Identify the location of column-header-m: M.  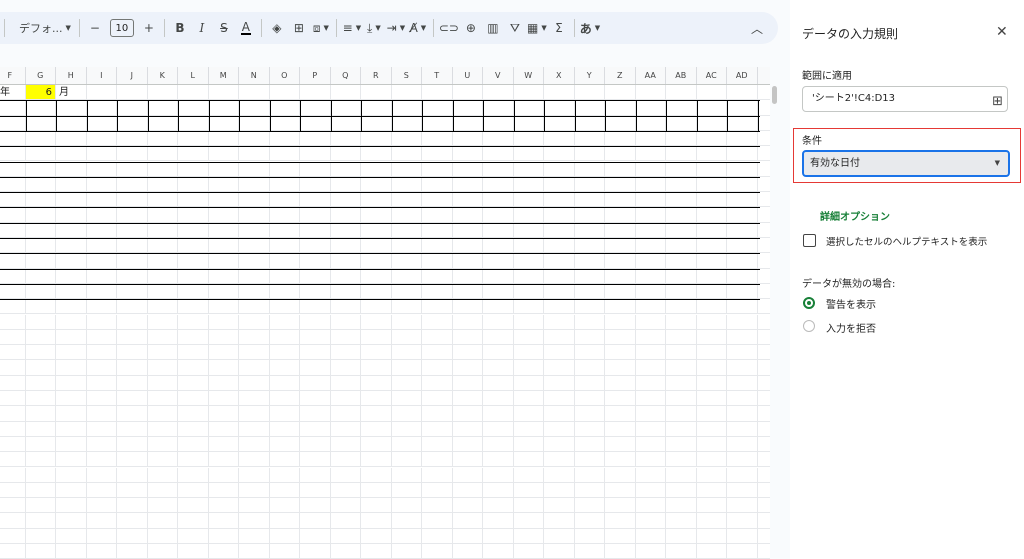
(224, 75).